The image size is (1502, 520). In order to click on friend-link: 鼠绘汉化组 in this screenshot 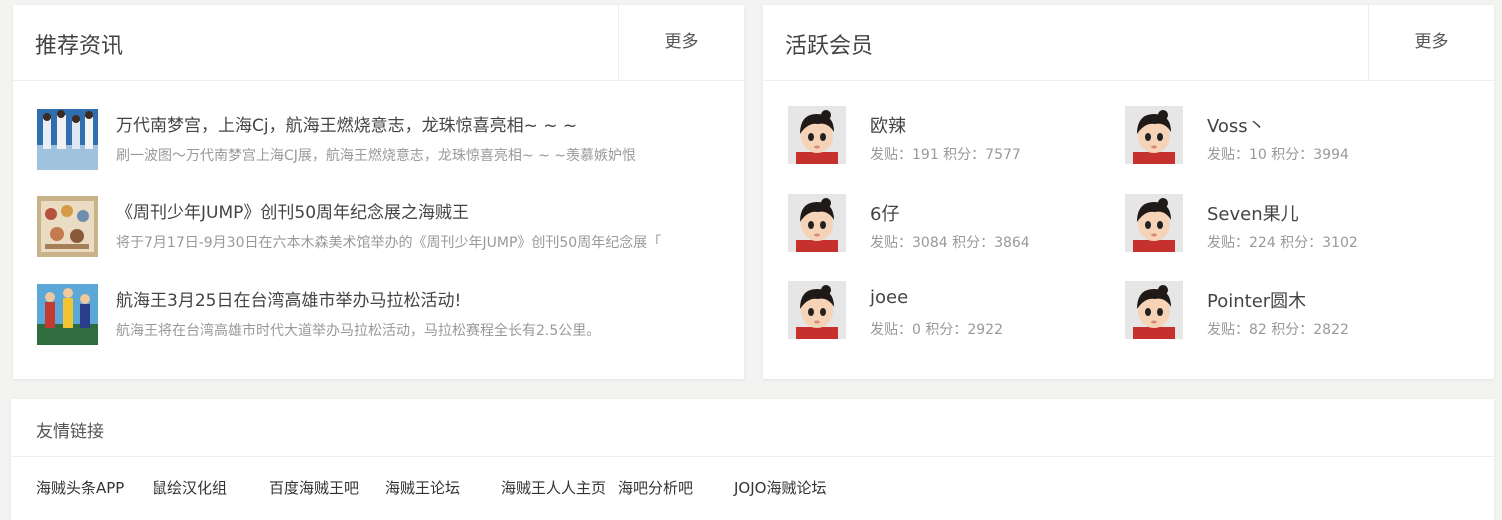, I will do `click(189, 487)`.